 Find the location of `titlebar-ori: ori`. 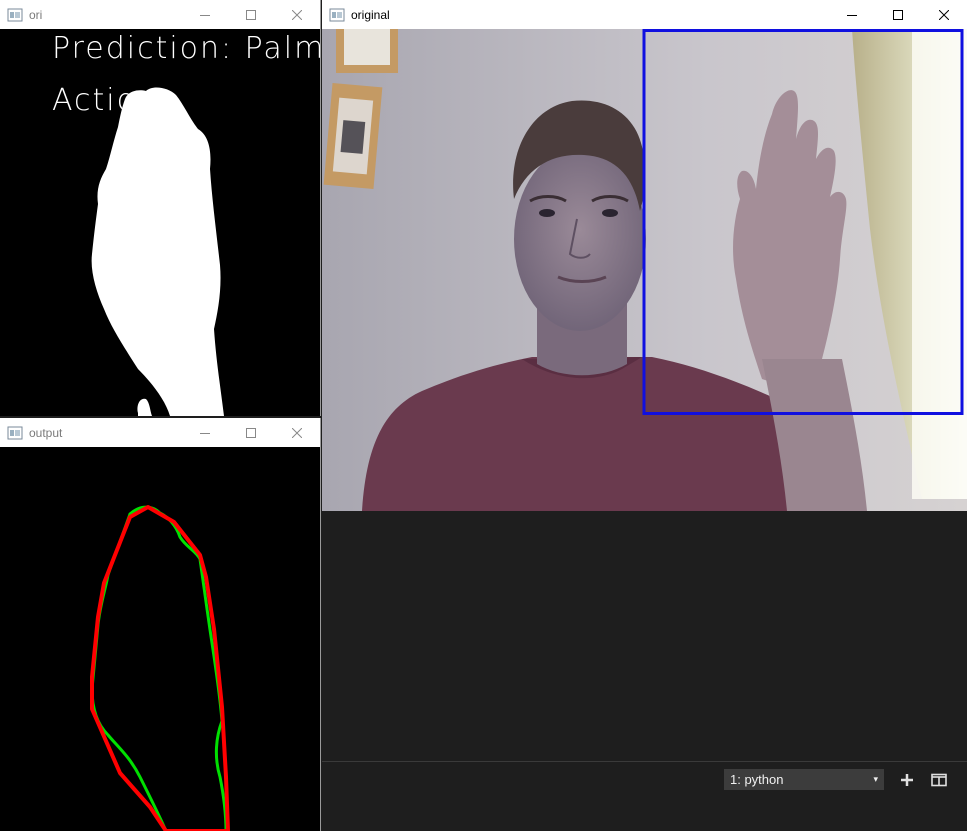

titlebar-ori: ori is located at coordinates (160, 14).